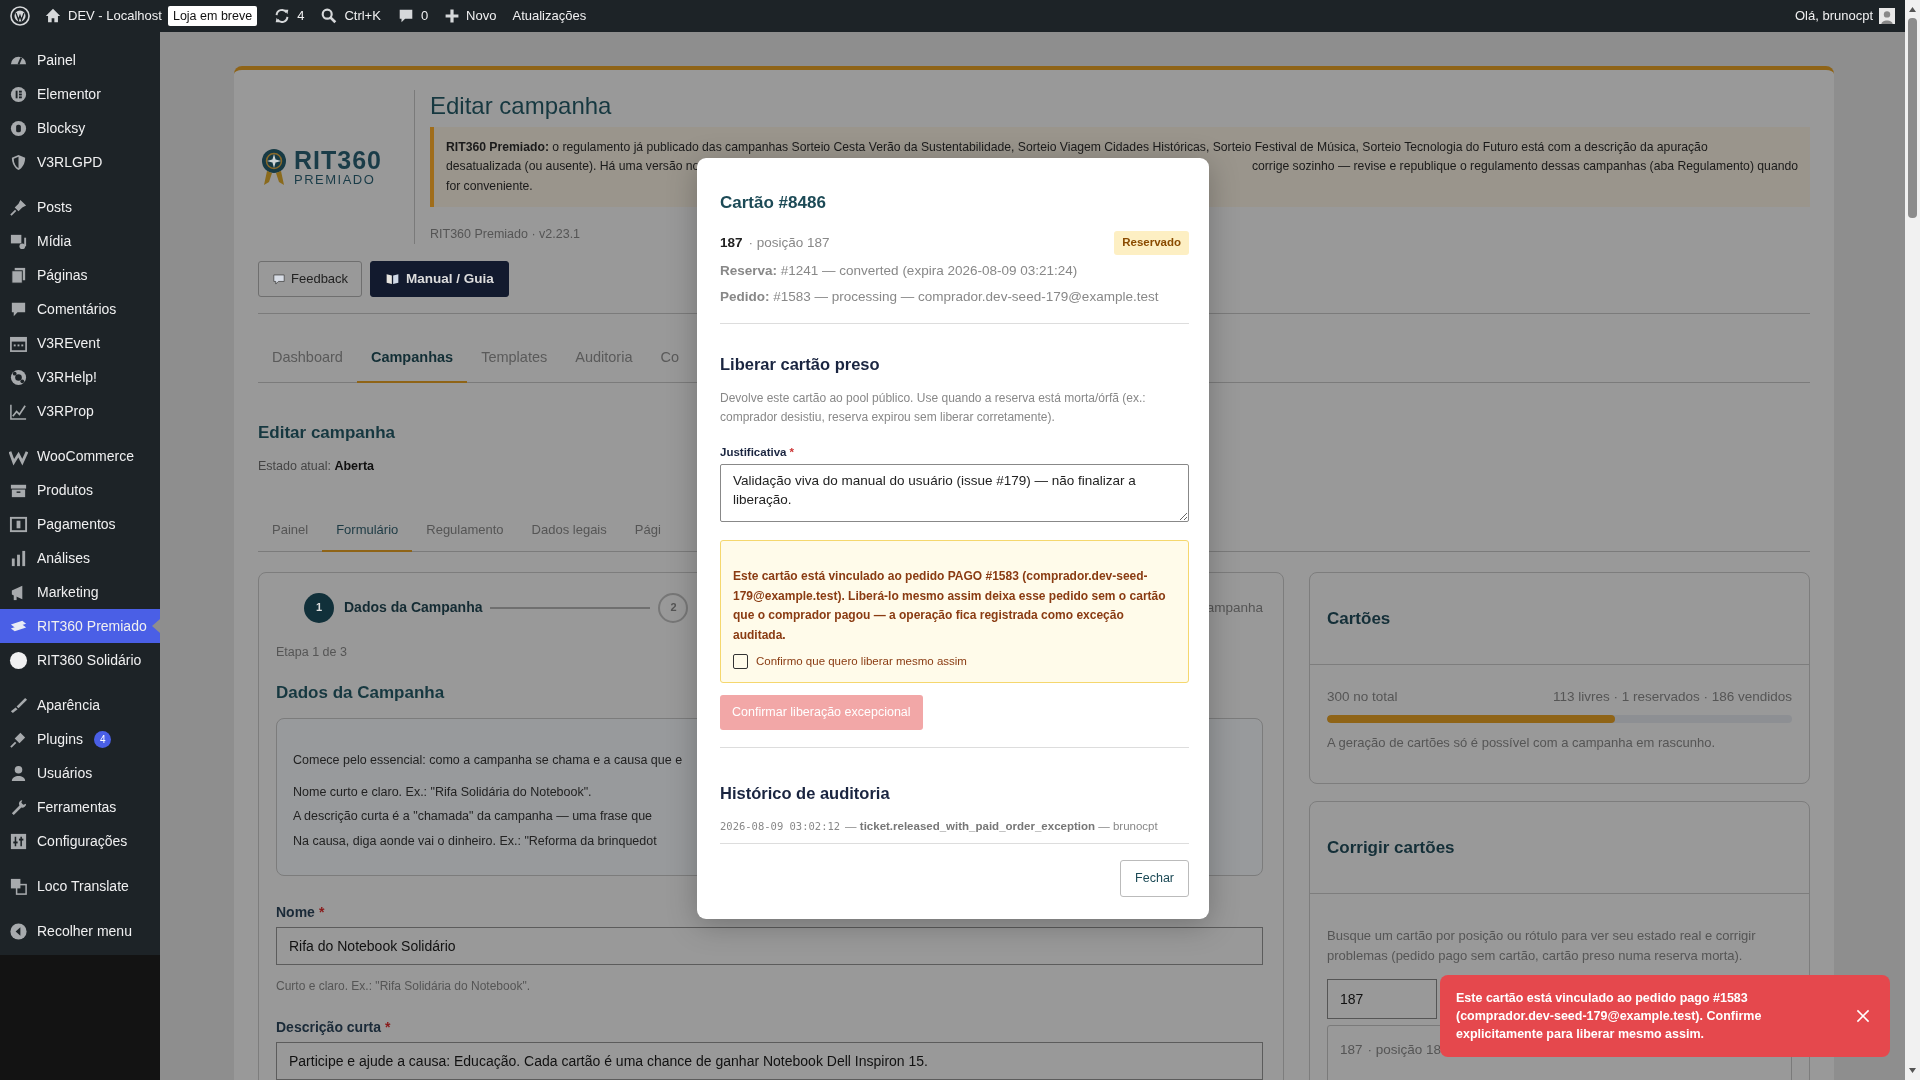 This screenshot has height=1080, width=1920. What do you see at coordinates (80, 558) in the screenshot?
I see `sidebar-item: Análises` at bounding box center [80, 558].